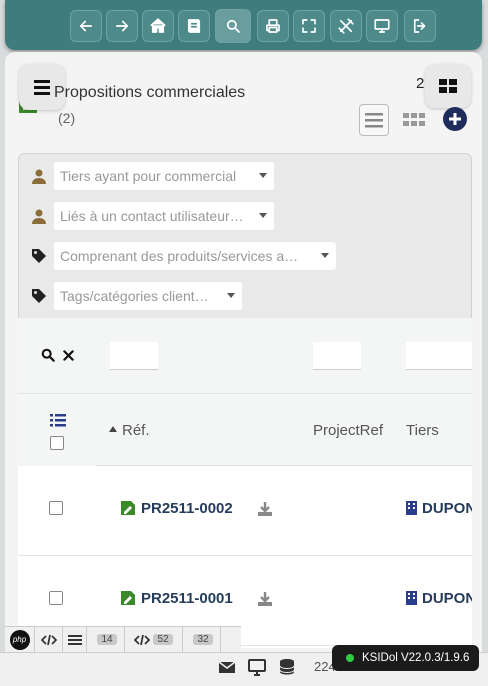 This screenshot has height=686, width=488. I want to click on count-badge: 14, so click(107, 639).